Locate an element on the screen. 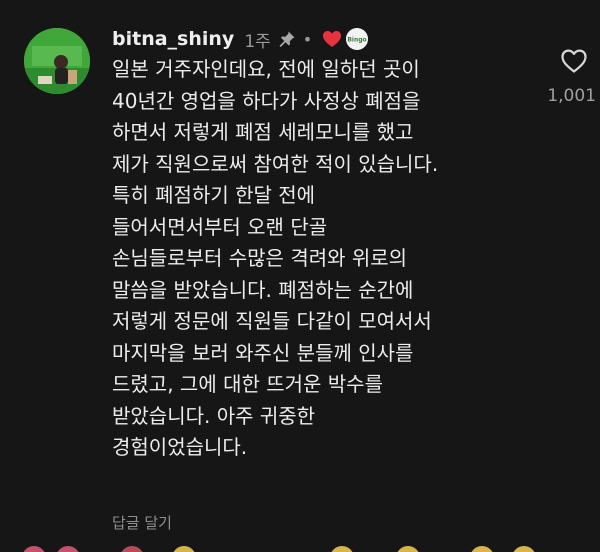 Image resolution: width=600 pixels, height=552 pixels. username: bitna_shiny is located at coordinates (173, 39).